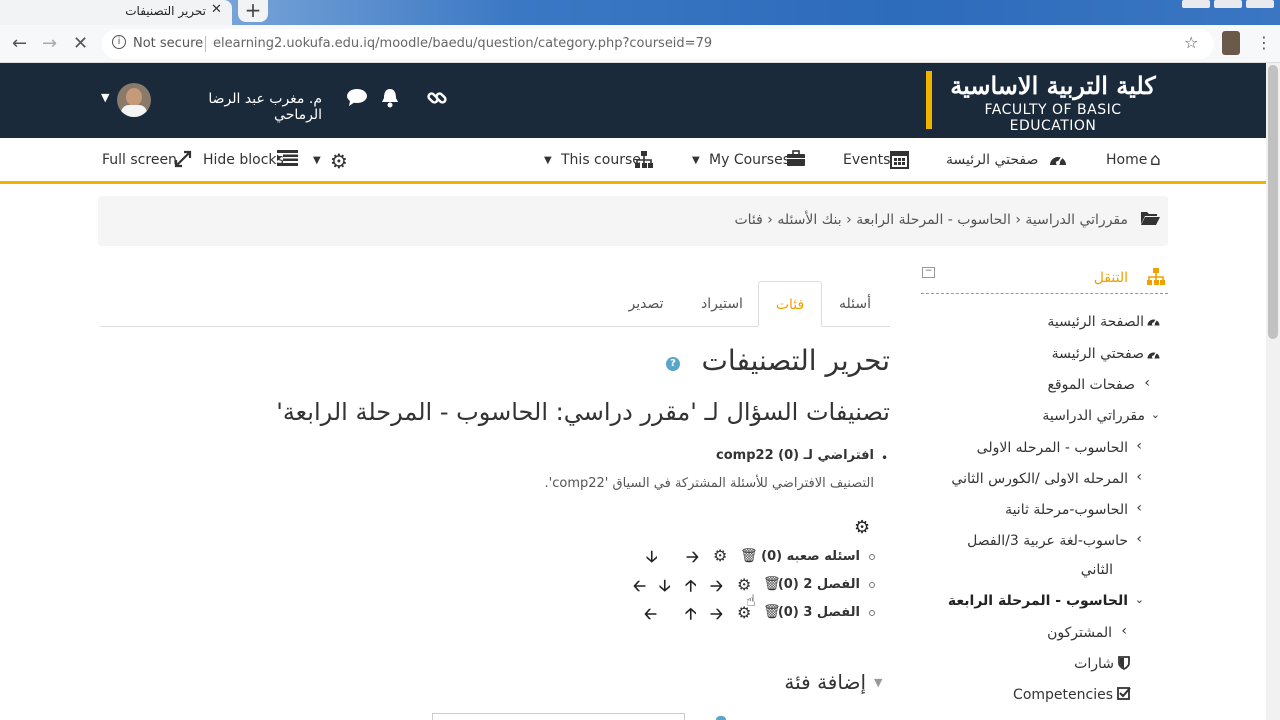 This screenshot has height=720, width=1280. I want to click on link-icon, so click(437, 100).